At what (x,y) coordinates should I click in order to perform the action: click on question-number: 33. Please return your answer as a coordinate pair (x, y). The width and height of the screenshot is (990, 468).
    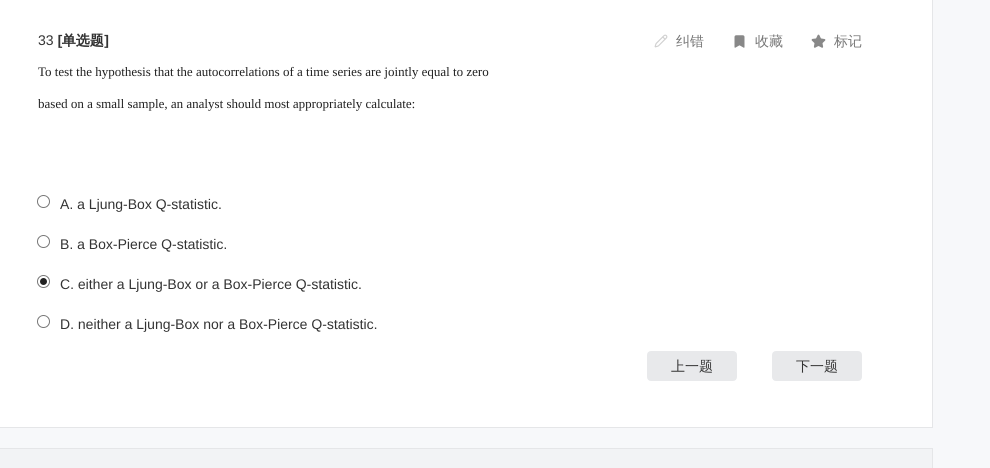
    Looking at the image, I should click on (46, 40).